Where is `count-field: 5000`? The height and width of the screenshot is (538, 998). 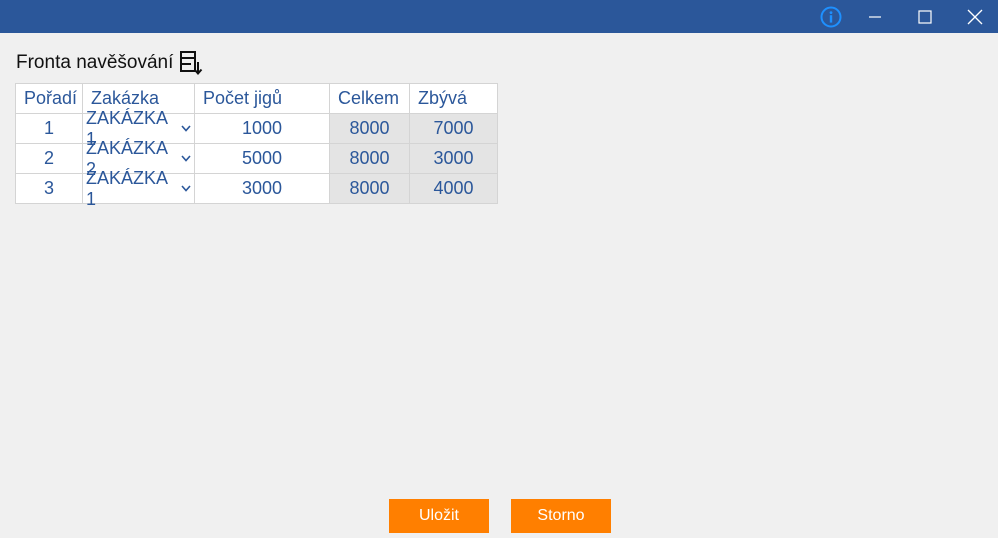
count-field: 5000 is located at coordinates (262, 158).